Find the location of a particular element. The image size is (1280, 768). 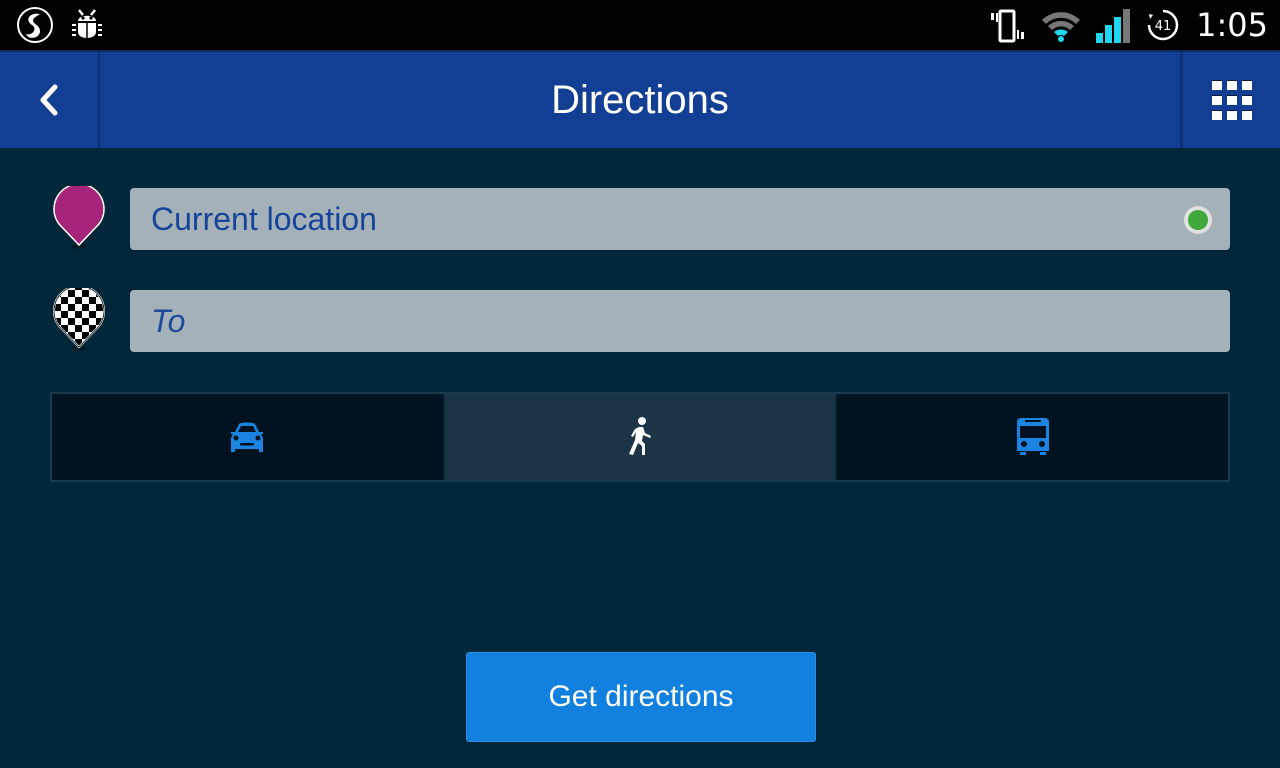

svg-text: 41 is located at coordinates (1163, 26).